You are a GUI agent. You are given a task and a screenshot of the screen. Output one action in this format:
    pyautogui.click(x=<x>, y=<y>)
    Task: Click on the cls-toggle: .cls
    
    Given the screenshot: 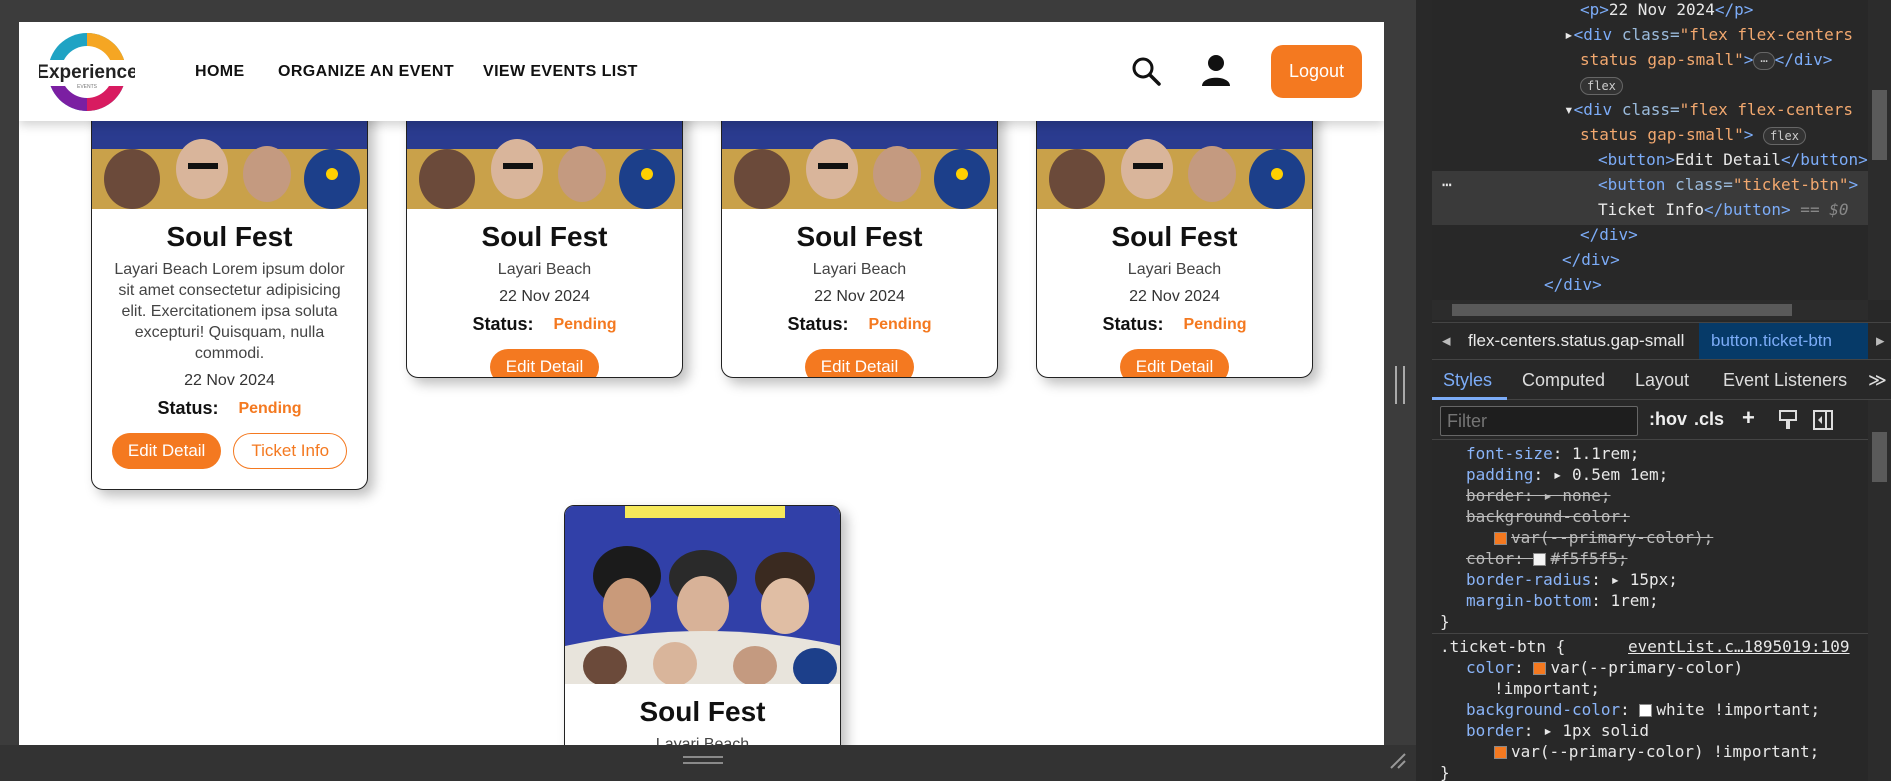 What is the action you would take?
    pyautogui.click(x=1709, y=419)
    